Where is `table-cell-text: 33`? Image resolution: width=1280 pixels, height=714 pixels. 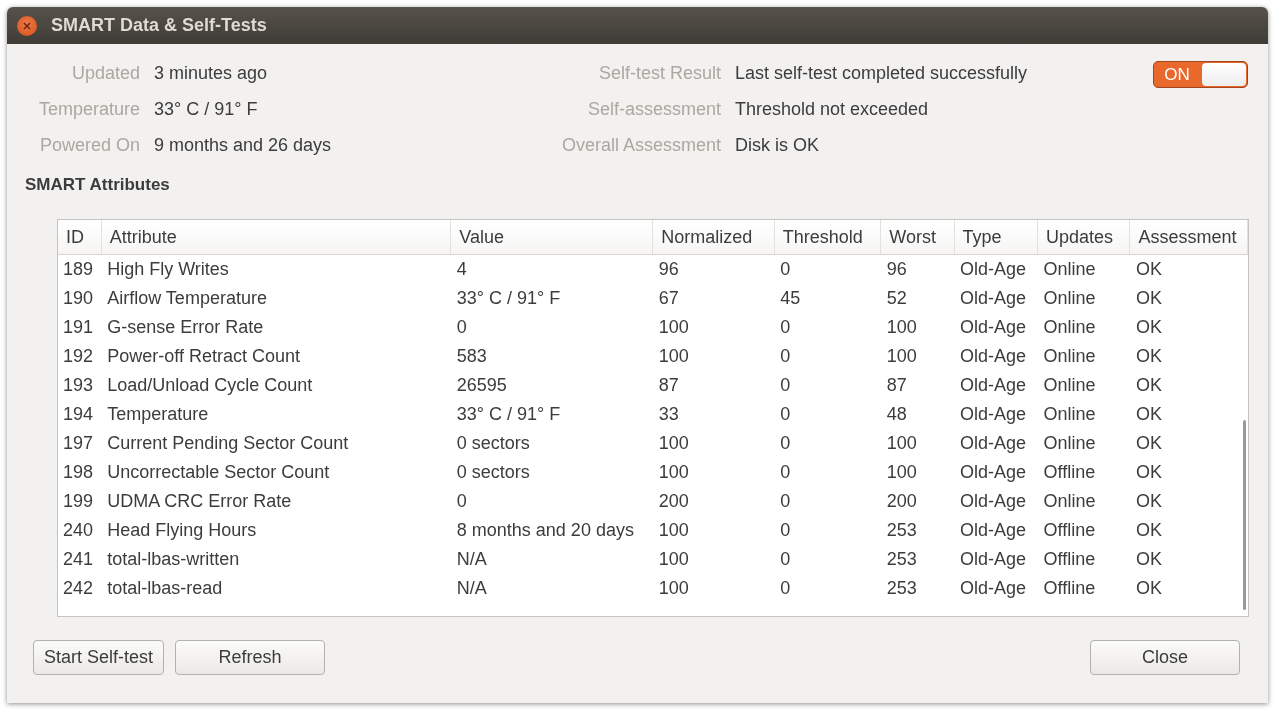
table-cell-text: 33 is located at coordinates (668, 414).